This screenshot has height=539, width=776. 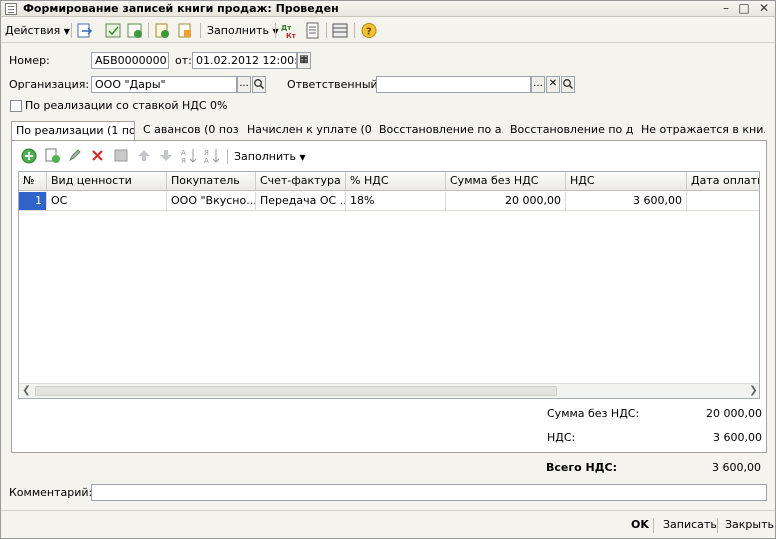 I want to click on table-cell: ОС, so click(x=107, y=201).